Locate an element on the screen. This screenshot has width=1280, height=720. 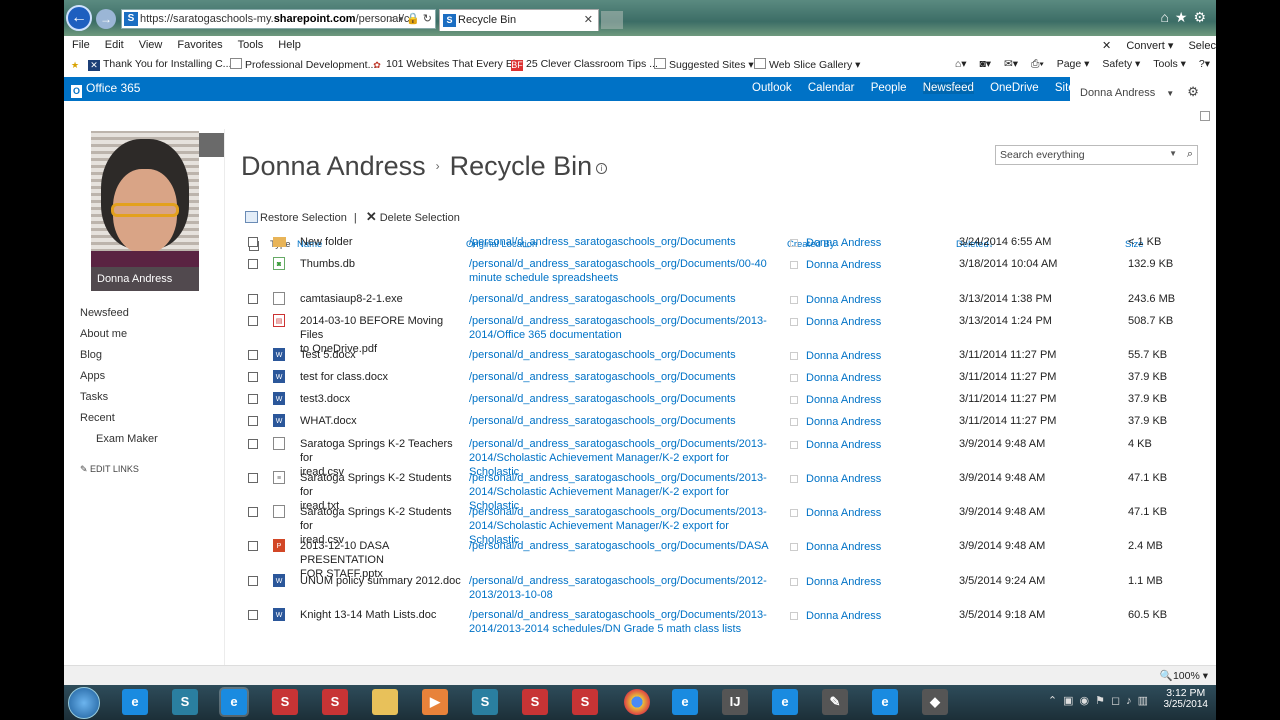
row-name: Knight 13-14 Math Lists.doc is located at coordinates (382, 615).